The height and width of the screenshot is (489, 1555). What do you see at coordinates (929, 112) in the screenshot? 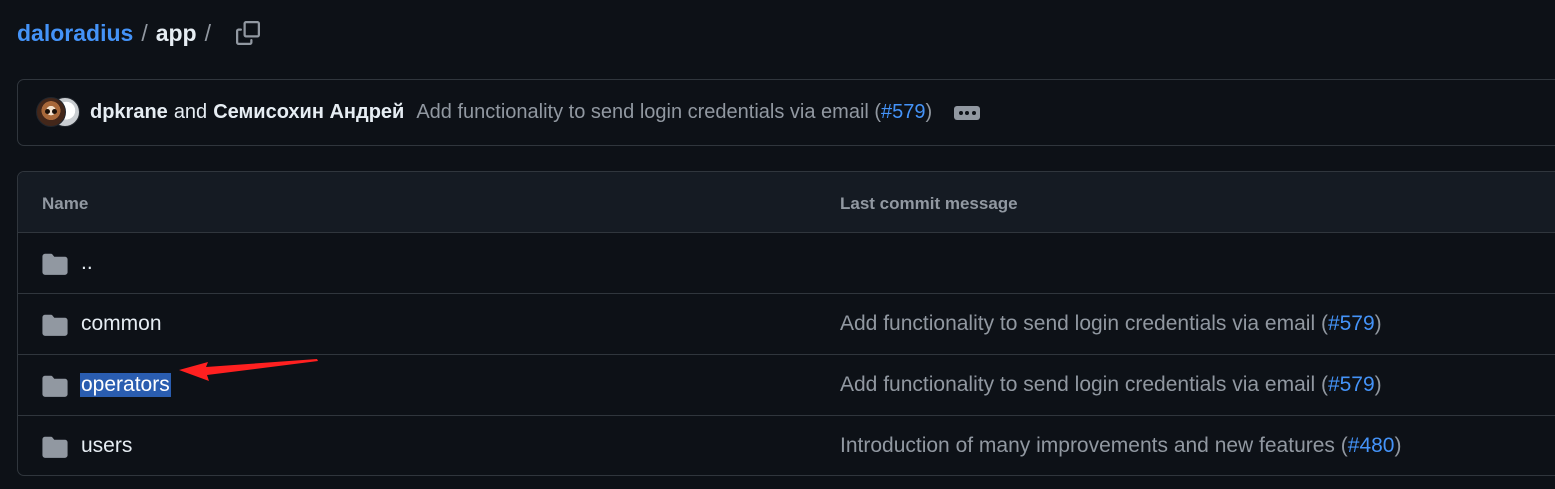
I see `commit-message-suffix: )` at bounding box center [929, 112].